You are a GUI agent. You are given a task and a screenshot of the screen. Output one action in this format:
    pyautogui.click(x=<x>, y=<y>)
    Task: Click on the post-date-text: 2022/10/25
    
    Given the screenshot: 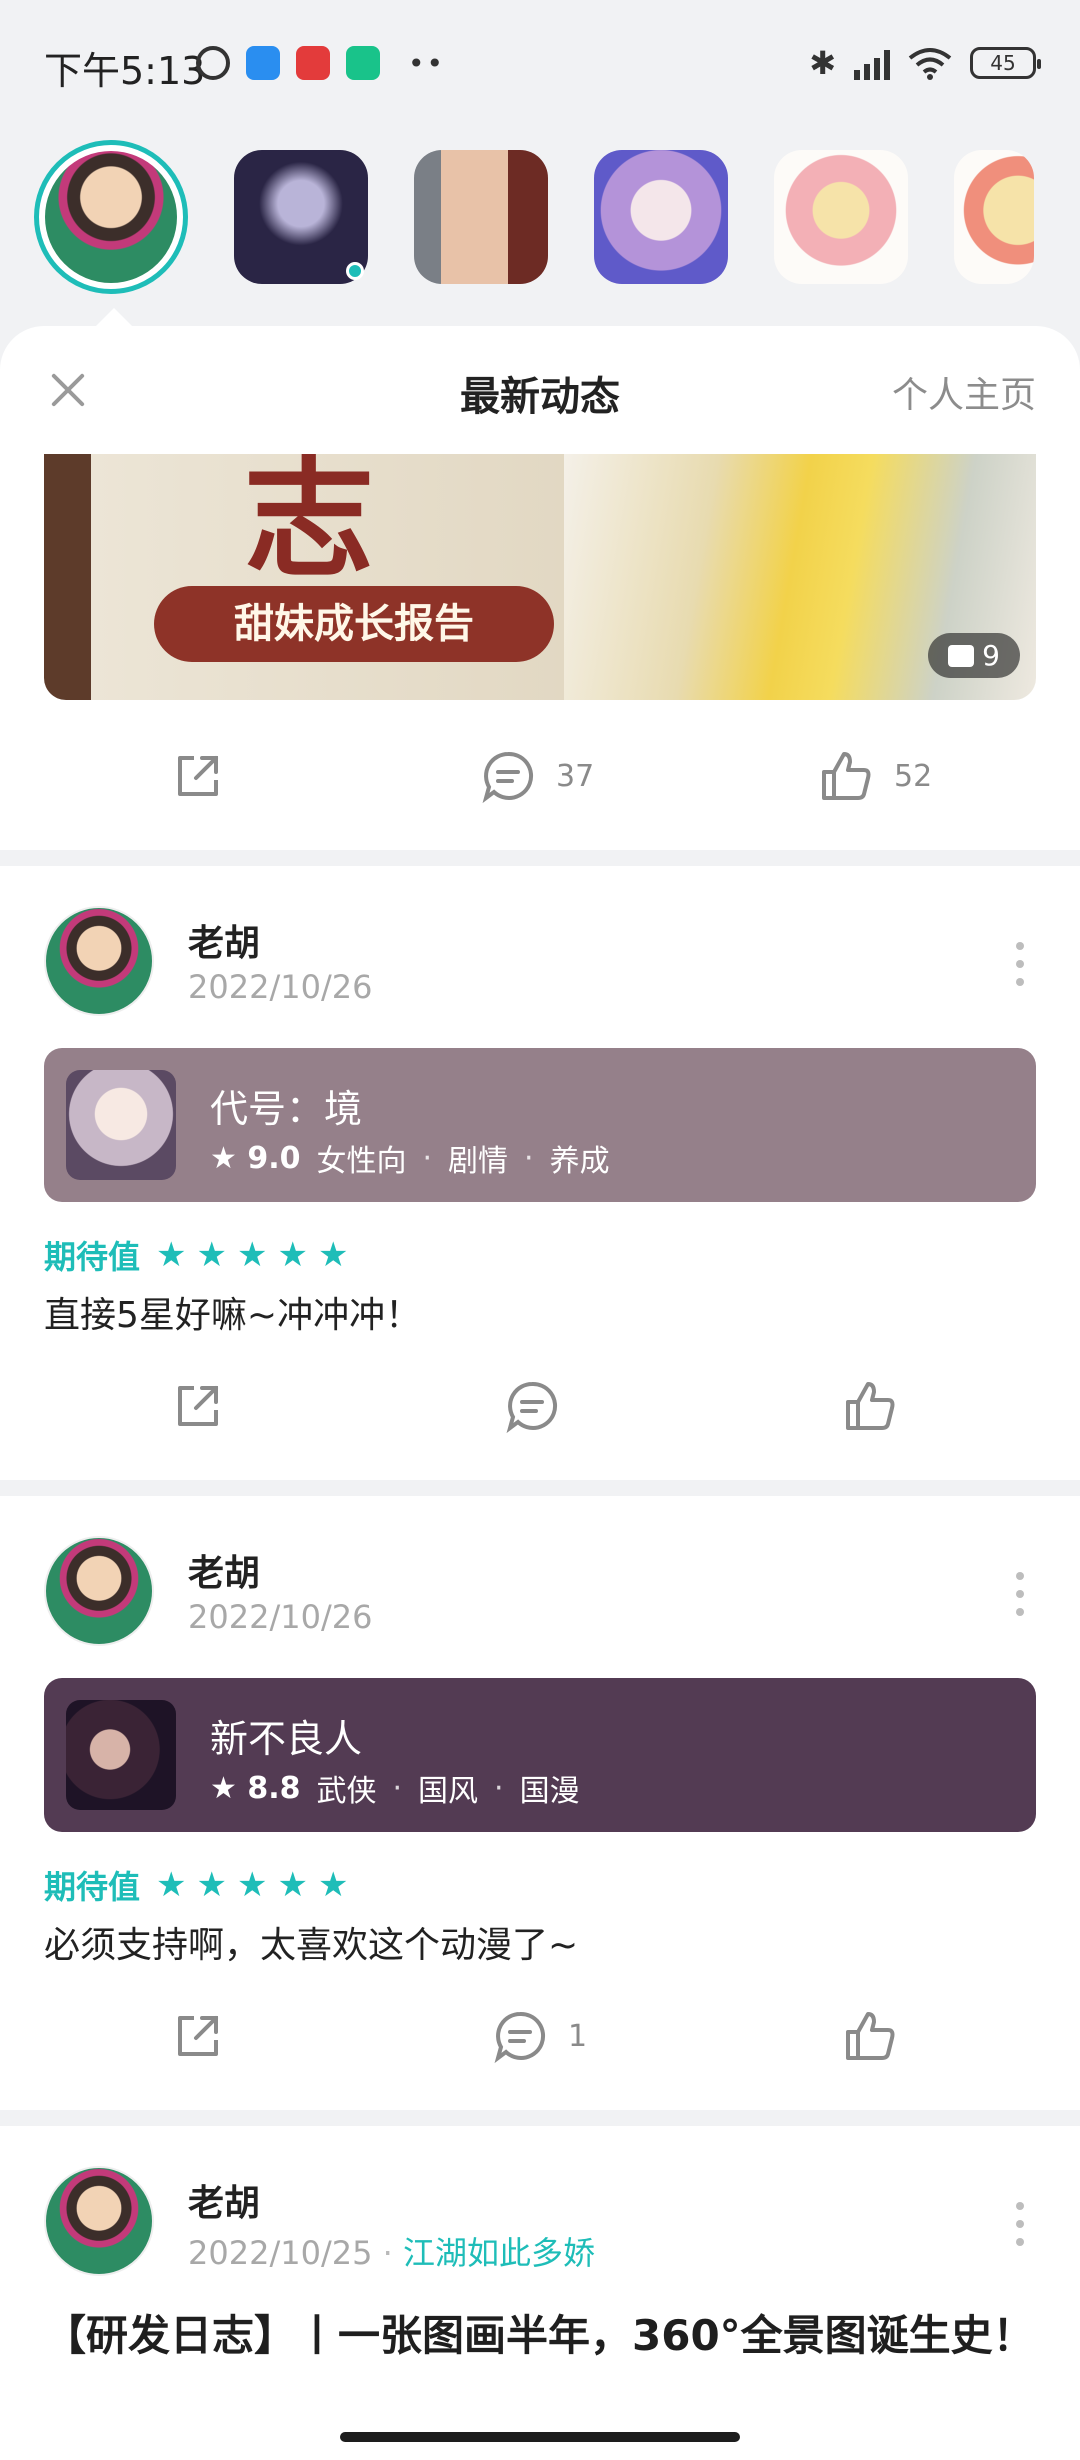 What is the action you would take?
    pyautogui.click(x=280, y=2253)
    